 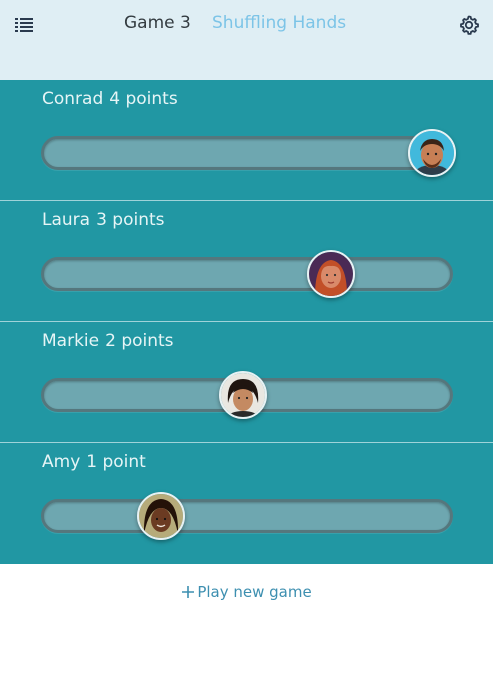 I want to click on player-label: Laura 3 points, so click(x=103, y=220).